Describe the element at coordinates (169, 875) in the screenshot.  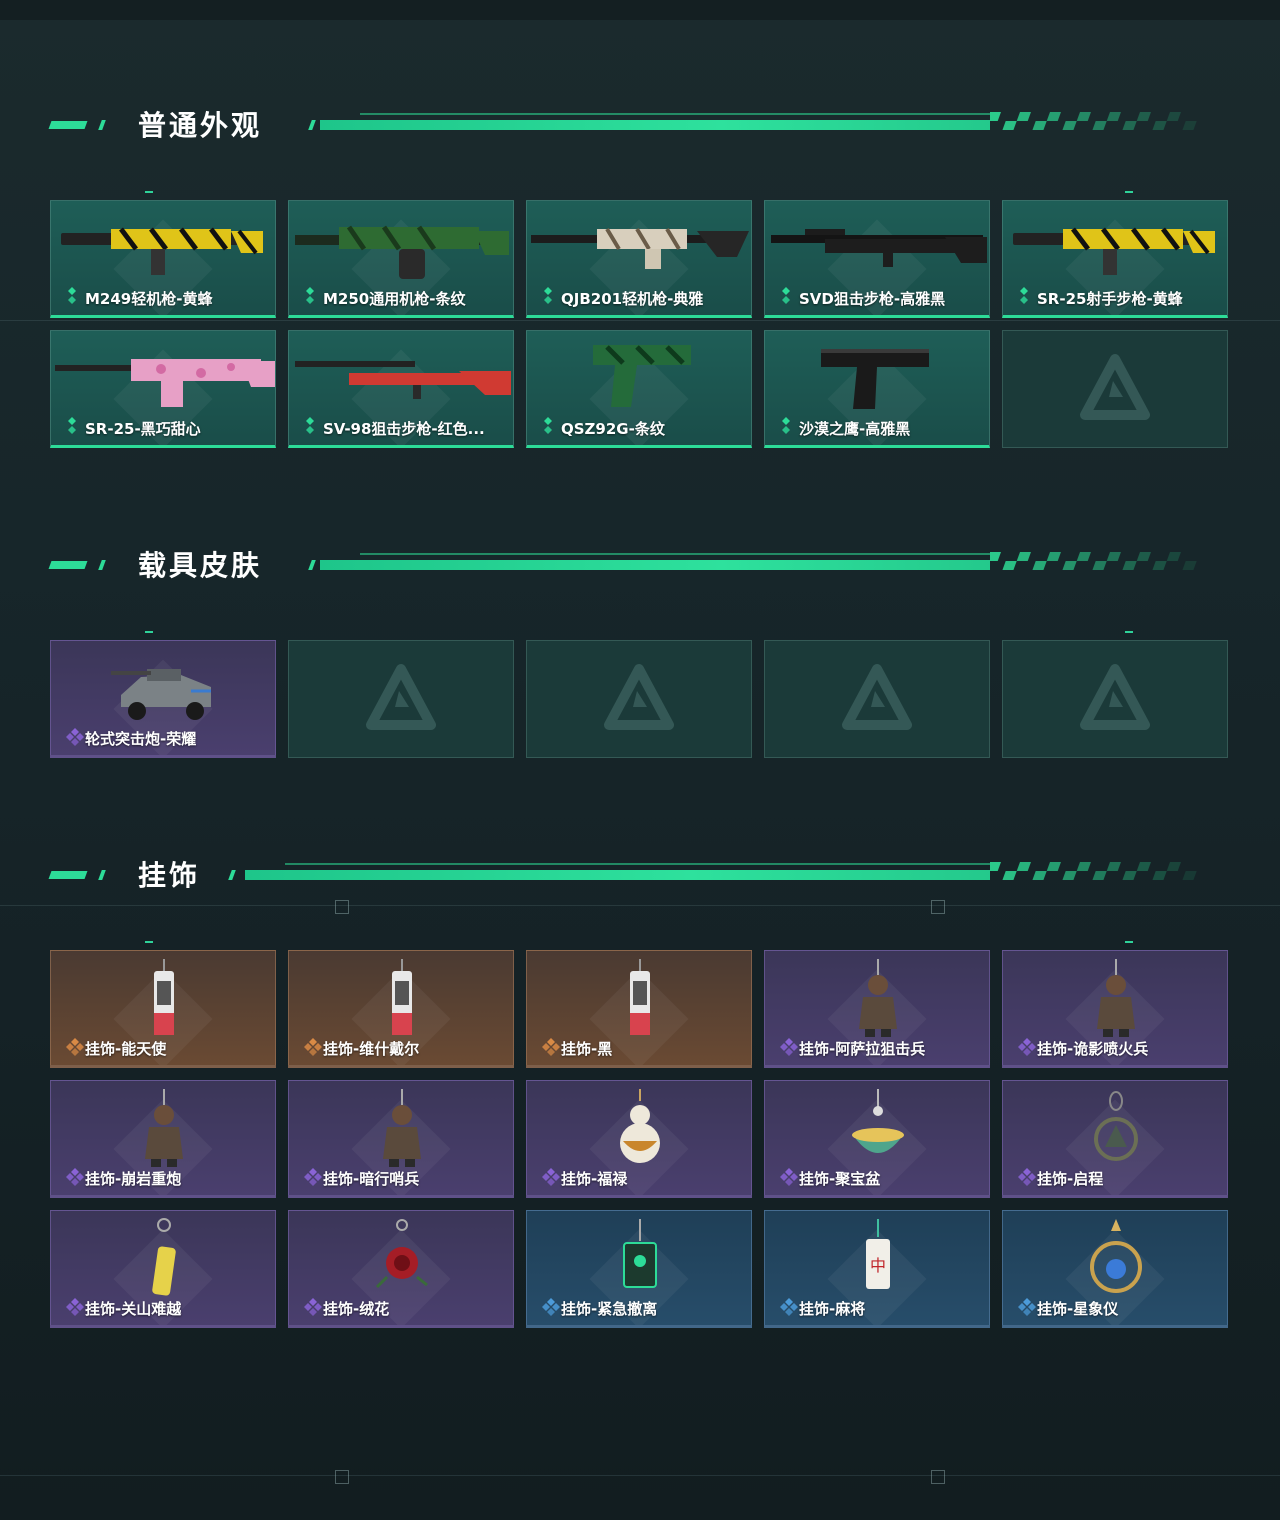
I see `section-title: 挂饰` at that location.